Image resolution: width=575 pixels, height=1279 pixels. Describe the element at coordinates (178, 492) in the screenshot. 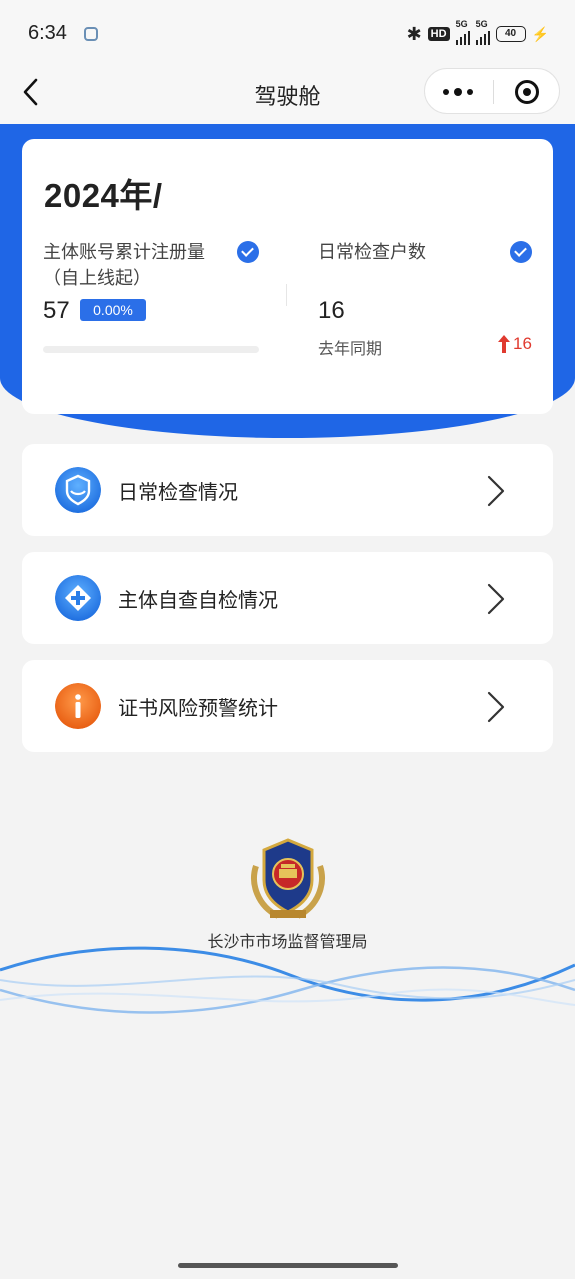

I see `menu-item-label: 日常检查情况` at that location.